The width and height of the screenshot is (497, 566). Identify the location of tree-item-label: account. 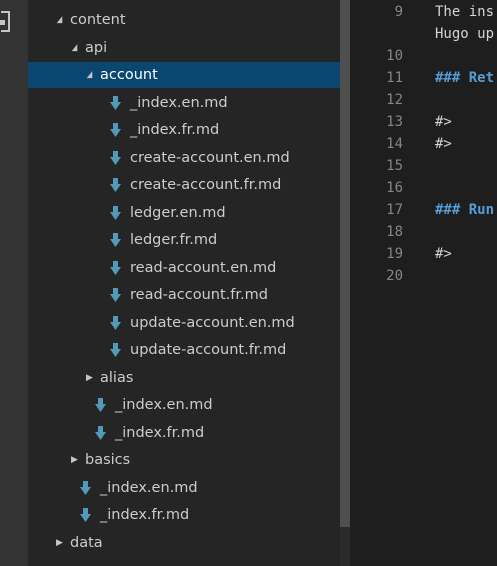
(129, 75).